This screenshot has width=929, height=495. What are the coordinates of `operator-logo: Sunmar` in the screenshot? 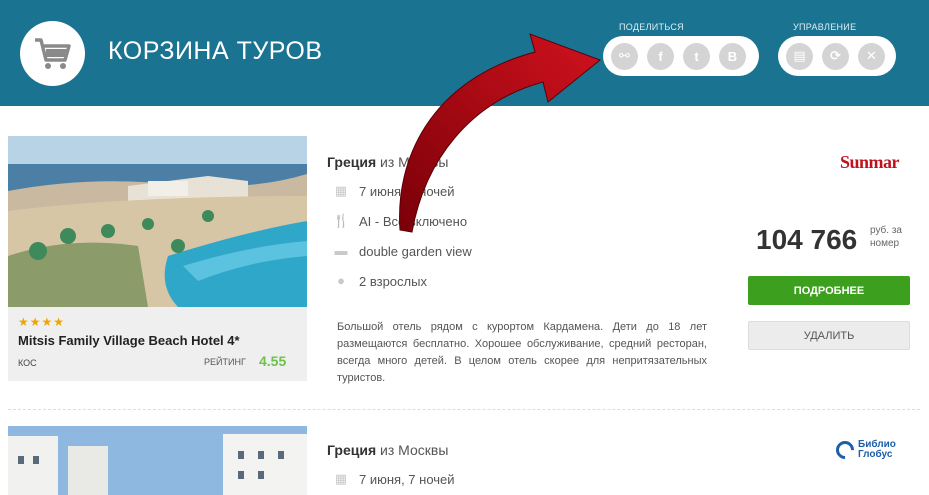 It's located at (870, 162).